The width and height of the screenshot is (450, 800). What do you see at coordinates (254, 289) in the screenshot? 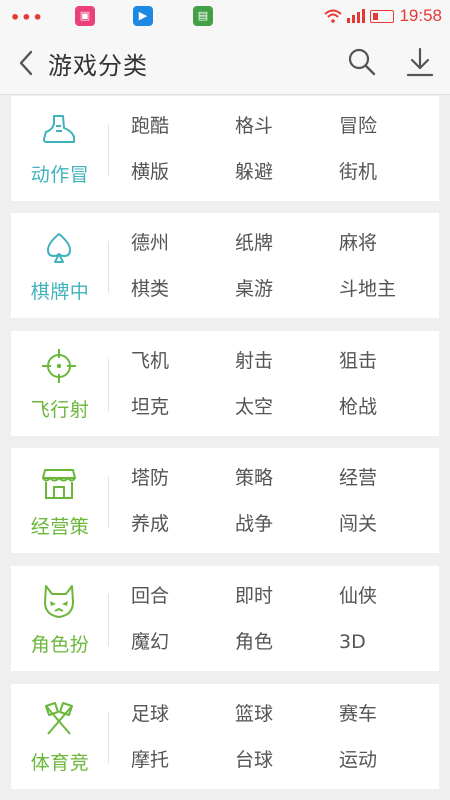
I see `tag-link: 桌游` at bounding box center [254, 289].